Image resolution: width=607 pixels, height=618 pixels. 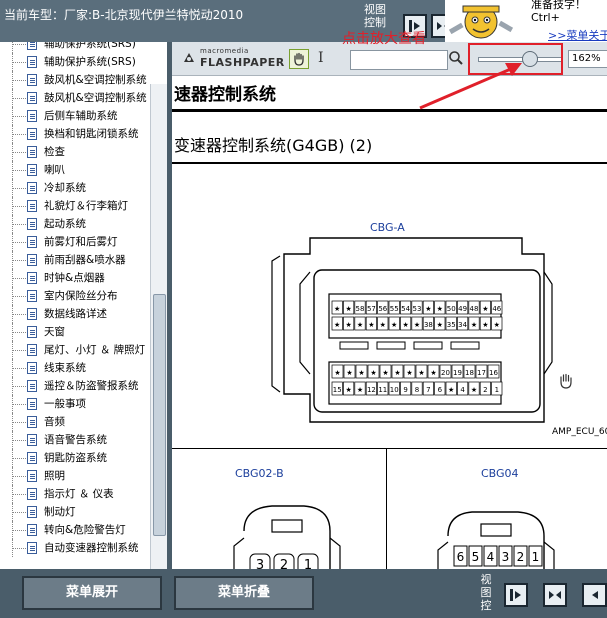 What do you see at coordinates (65, 404) in the screenshot?
I see `tree-item-label: 一般事项` at bounding box center [65, 404].